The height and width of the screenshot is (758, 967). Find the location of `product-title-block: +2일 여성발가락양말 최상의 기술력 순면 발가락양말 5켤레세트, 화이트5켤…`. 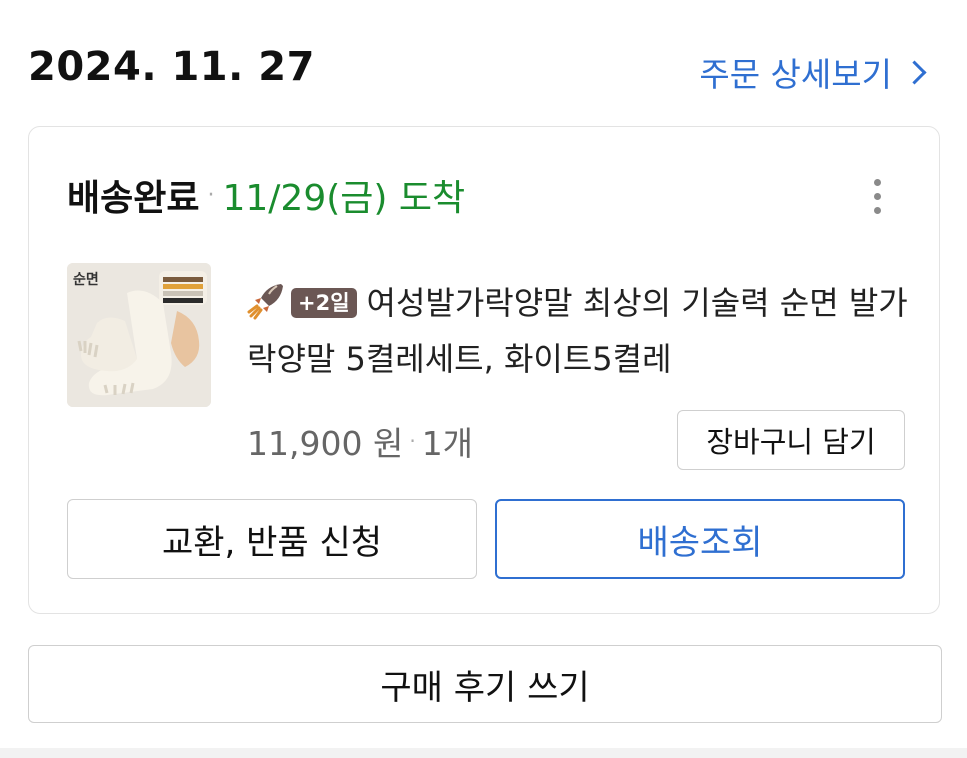

product-title-block: +2일 여성발가락양말 최상의 기술력 순면 발가락양말 5켤레세트, 화이트5켤… is located at coordinates (582, 331).